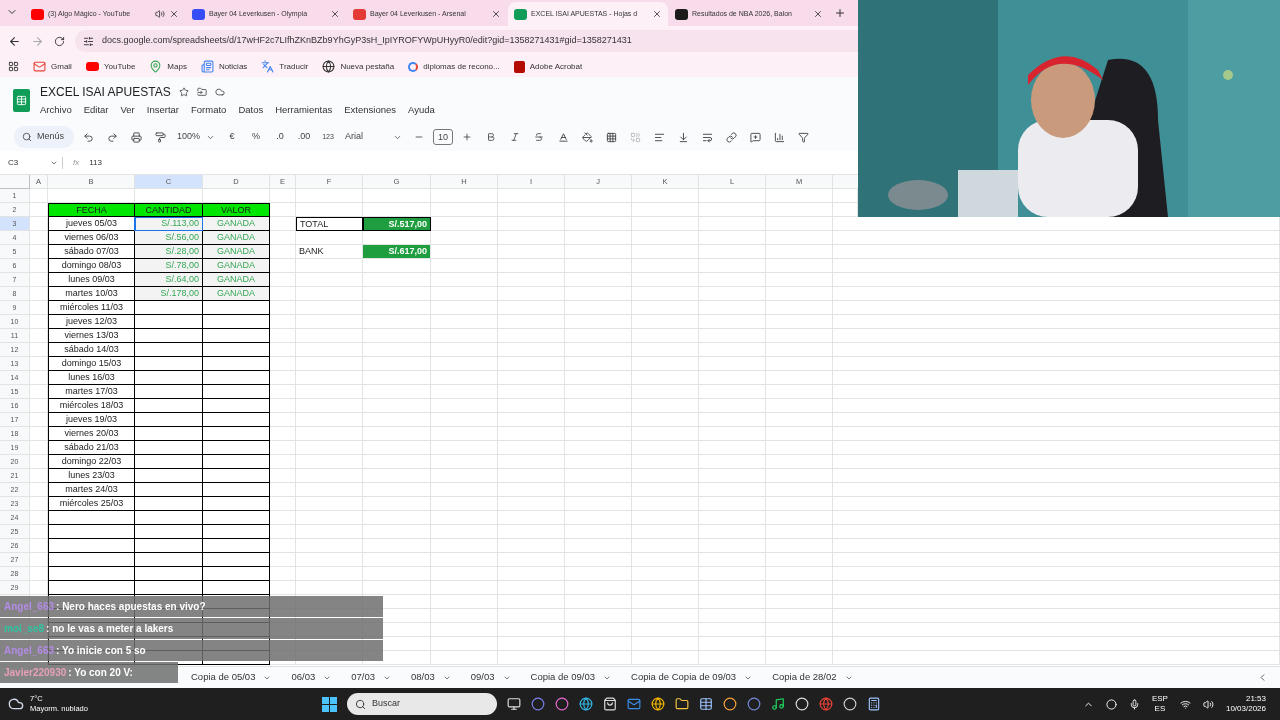 Image resolution: width=1280 pixels, height=720 pixels. Describe the element at coordinates (443, 137) in the screenshot. I see `font-size-field: 10` at that location.